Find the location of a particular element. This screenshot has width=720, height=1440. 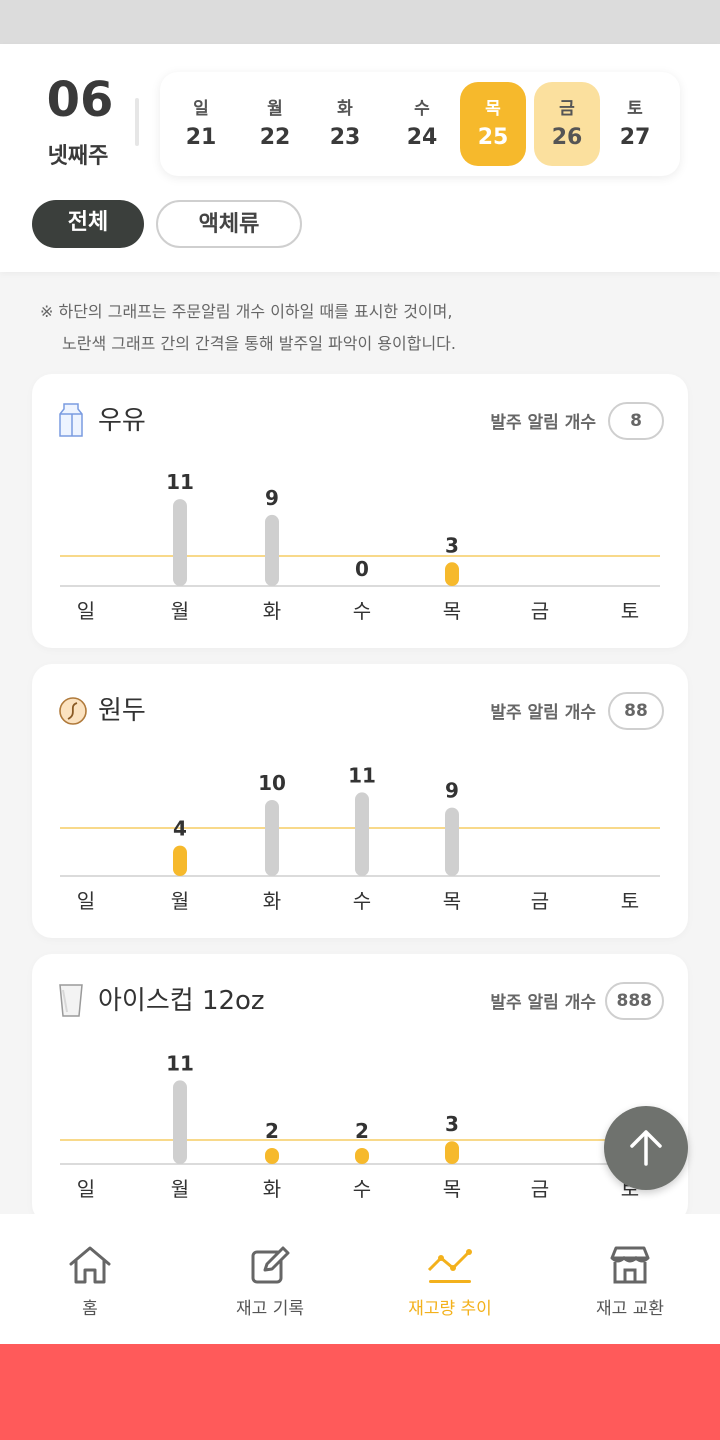

nav-stock-record: 재고 기록 is located at coordinates (270, 1281).